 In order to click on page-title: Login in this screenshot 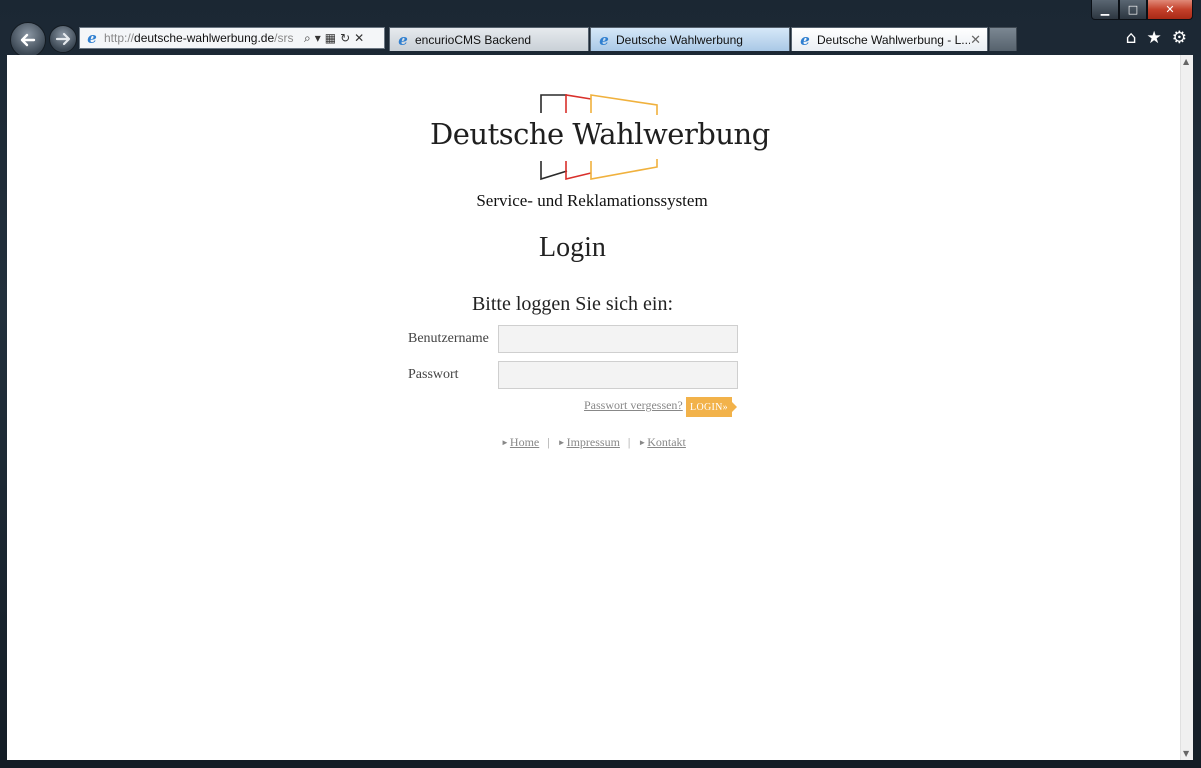, I will do `click(572, 247)`.